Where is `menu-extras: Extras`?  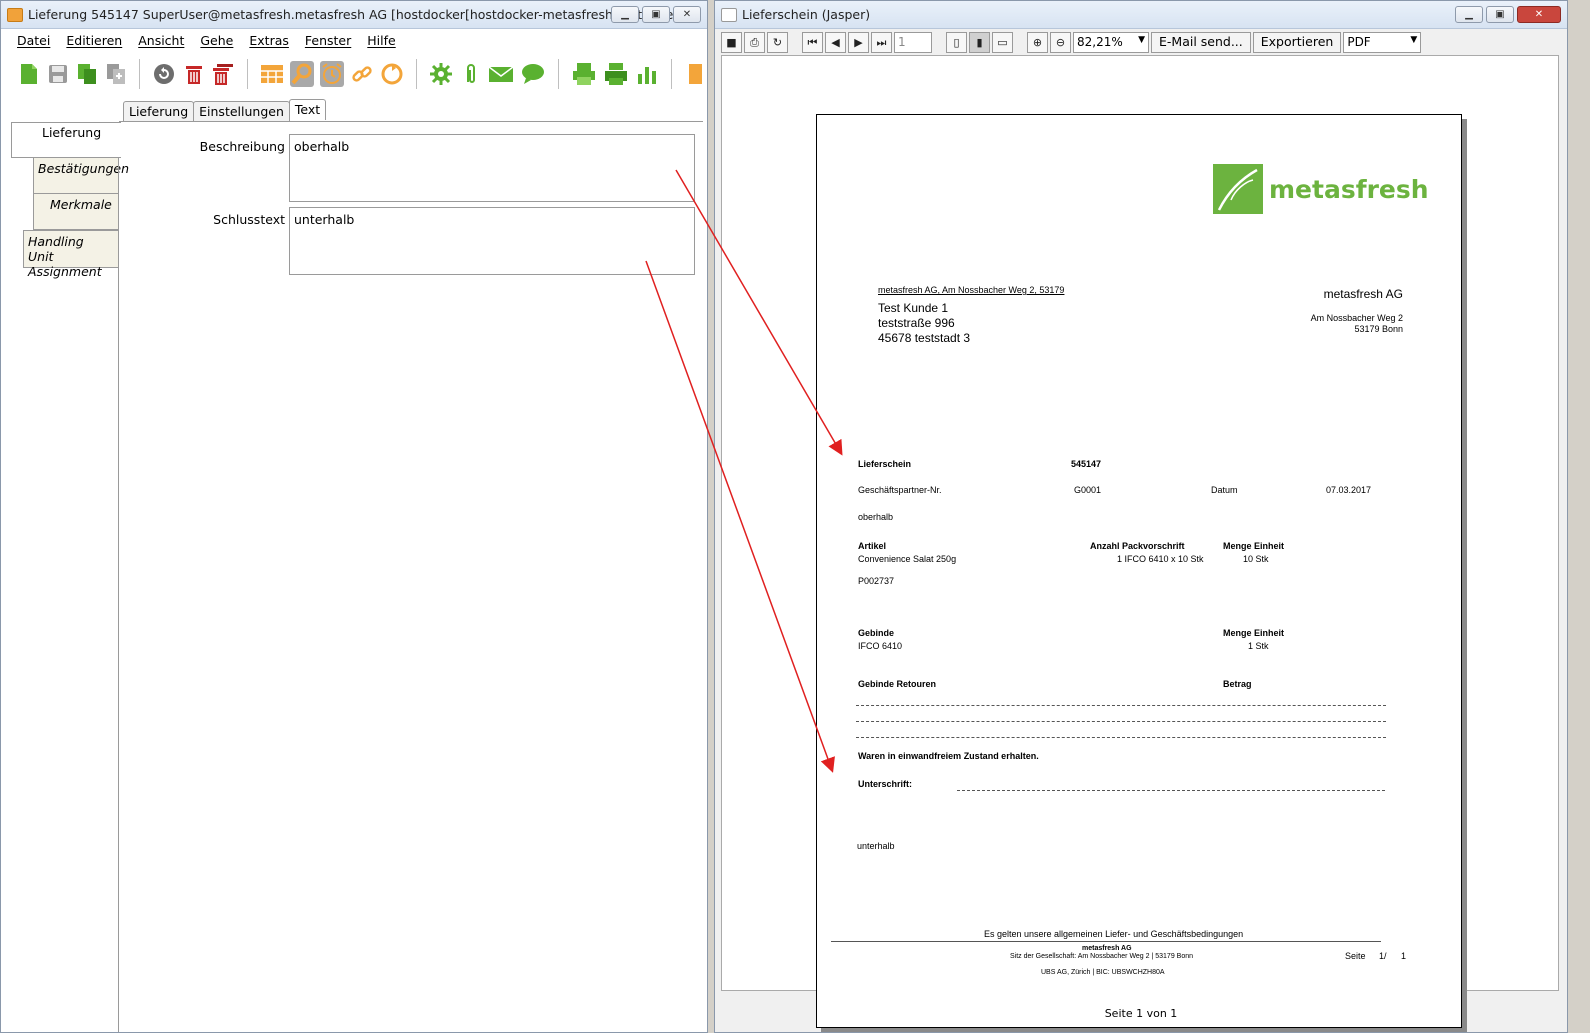
menu-extras: Extras is located at coordinates (269, 40).